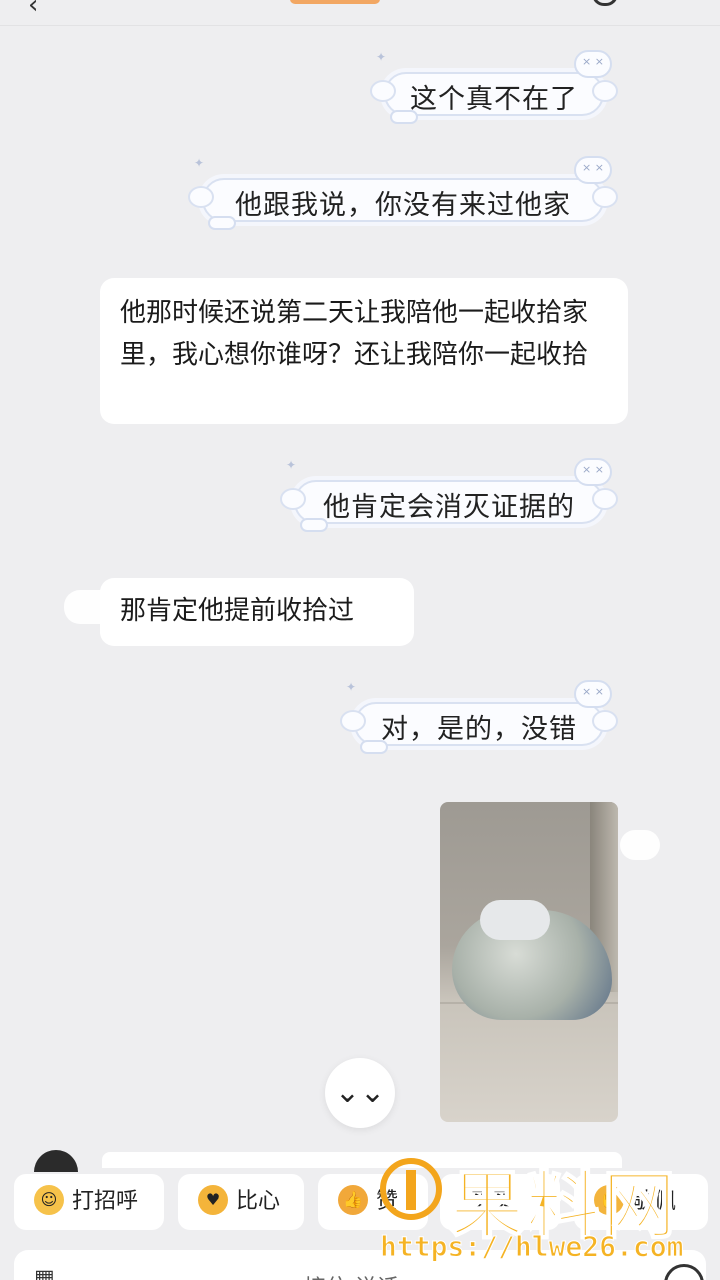 The width and height of the screenshot is (720, 1280). I want to click on input-placeholder: 接住 说话, so click(351, 1275).